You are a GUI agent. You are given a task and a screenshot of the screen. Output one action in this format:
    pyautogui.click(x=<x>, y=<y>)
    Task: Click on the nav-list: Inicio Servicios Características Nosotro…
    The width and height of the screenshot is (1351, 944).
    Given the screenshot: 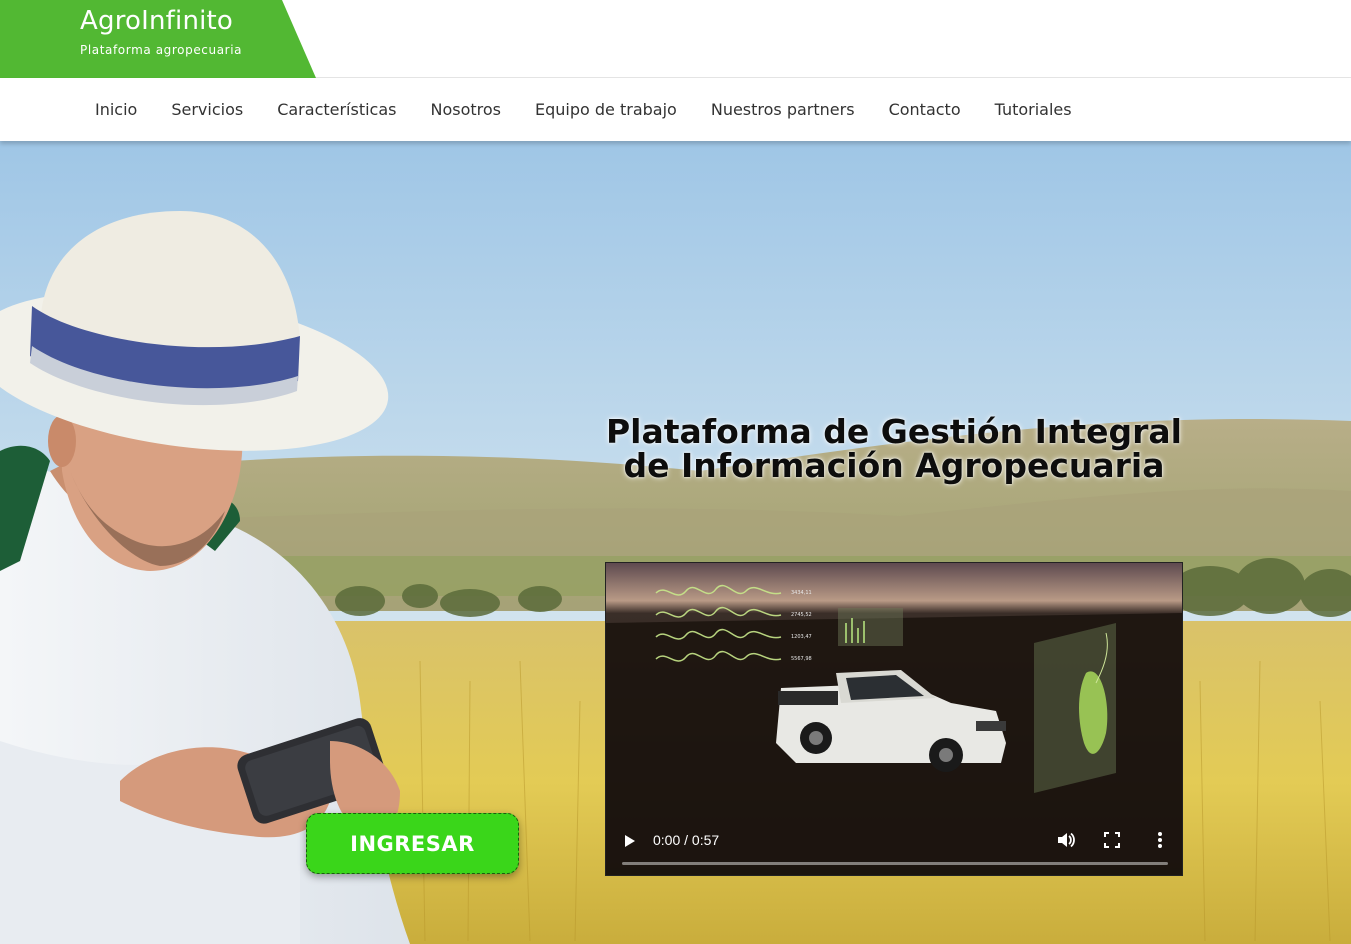 What is the action you would take?
    pyautogui.click(x=583, y=109)
    